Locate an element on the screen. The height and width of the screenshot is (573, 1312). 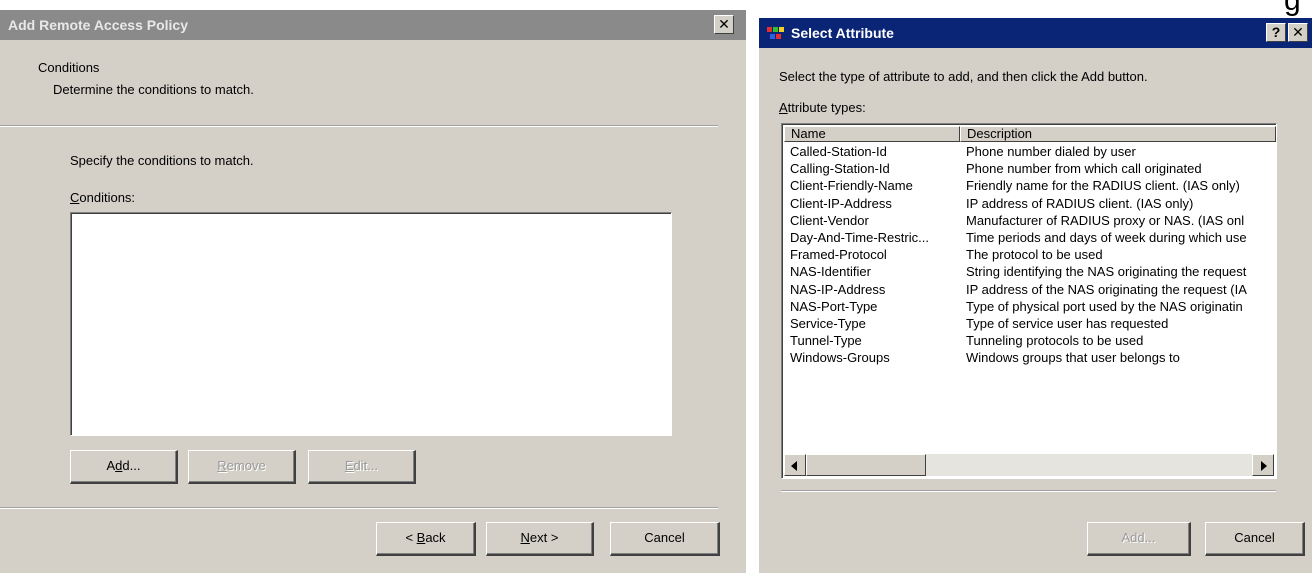
conditions-label: Conditions: is located at coordinates (102, 197).